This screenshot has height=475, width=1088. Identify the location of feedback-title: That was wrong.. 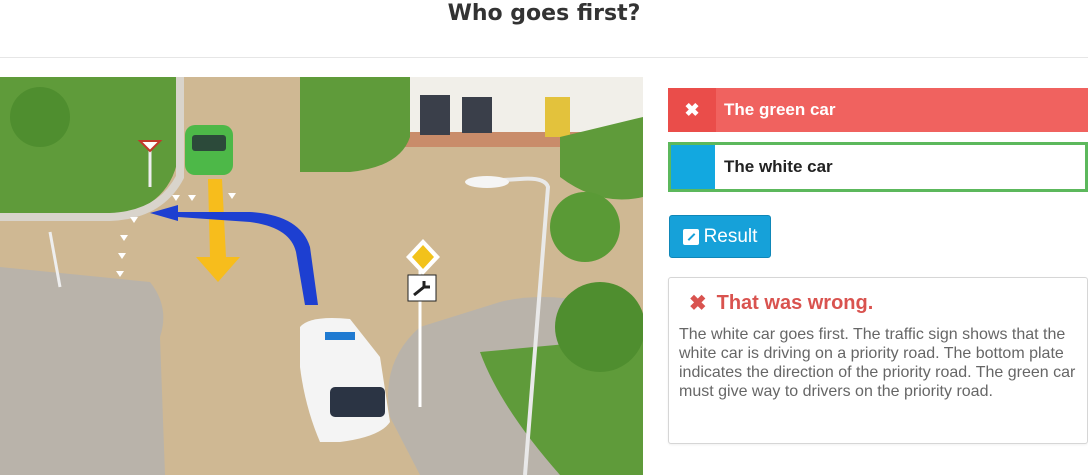
(795, 303).